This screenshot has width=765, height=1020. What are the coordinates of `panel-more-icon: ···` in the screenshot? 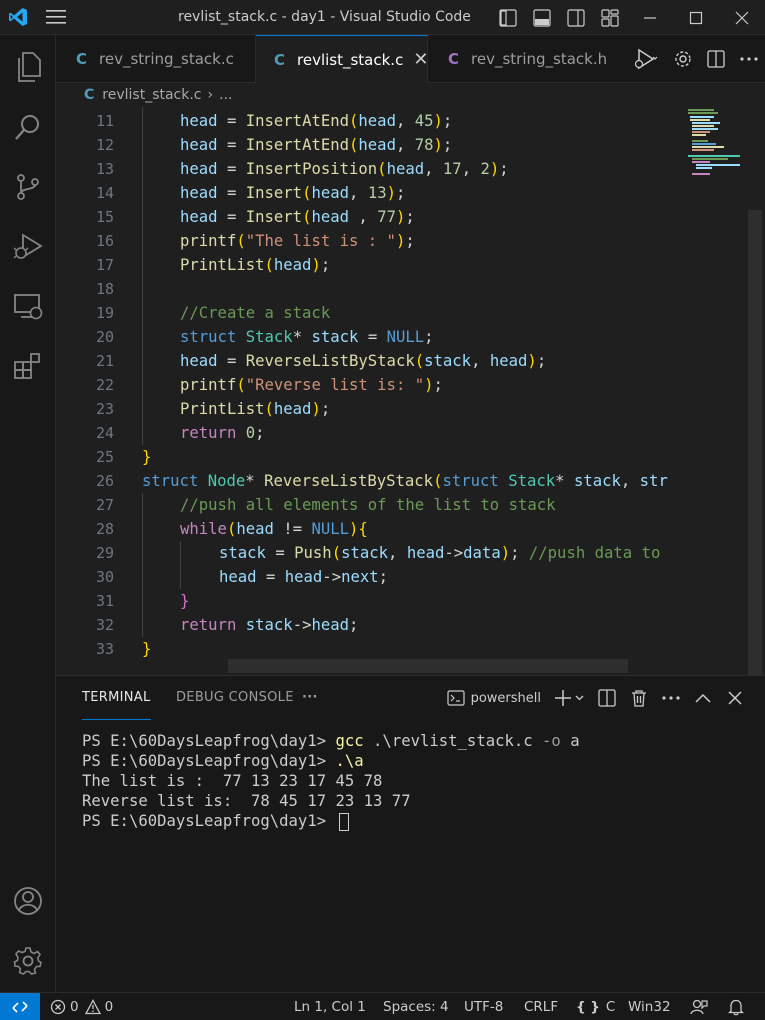 It's located at (310, 698).